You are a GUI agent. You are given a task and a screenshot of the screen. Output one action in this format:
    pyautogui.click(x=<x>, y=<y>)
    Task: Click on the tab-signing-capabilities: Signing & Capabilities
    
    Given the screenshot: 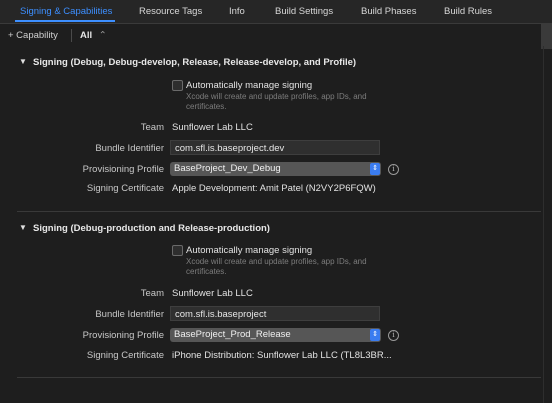 What is the action you would take?
    pyautogui.click(x=66, y=11)
    